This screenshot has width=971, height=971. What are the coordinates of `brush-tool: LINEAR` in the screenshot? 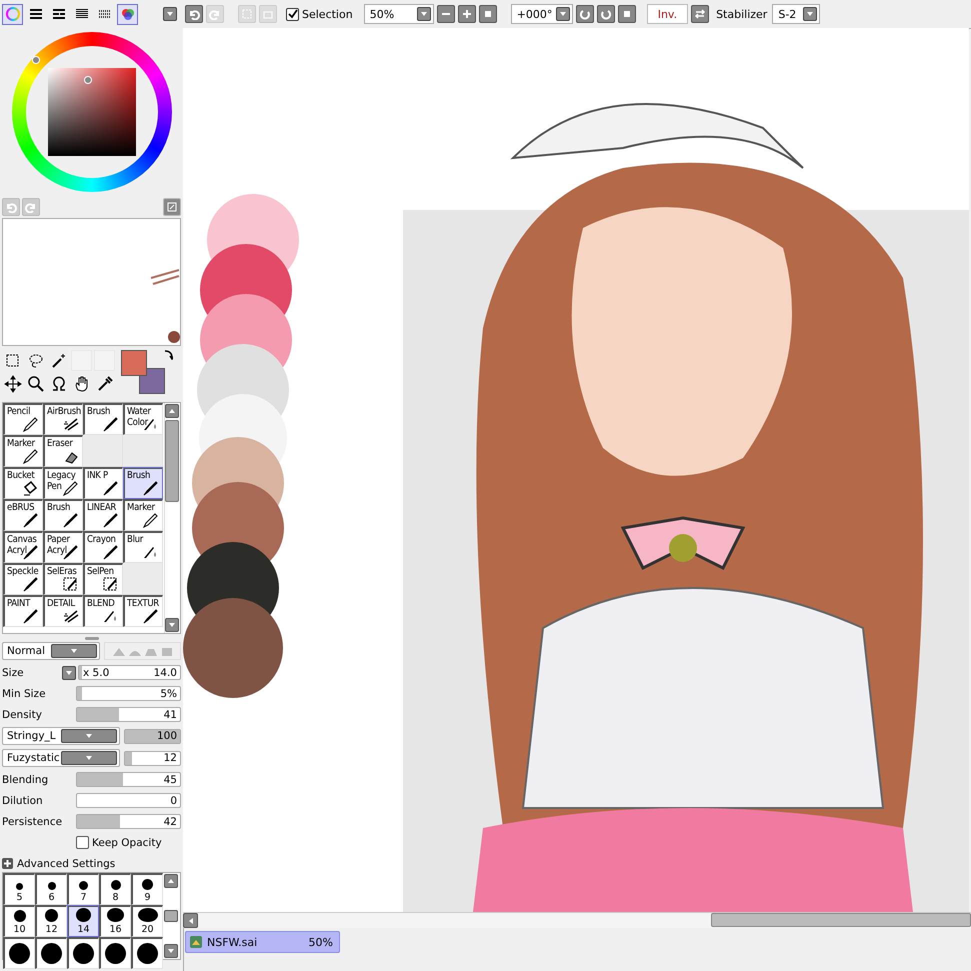 It's located at (103, 515).